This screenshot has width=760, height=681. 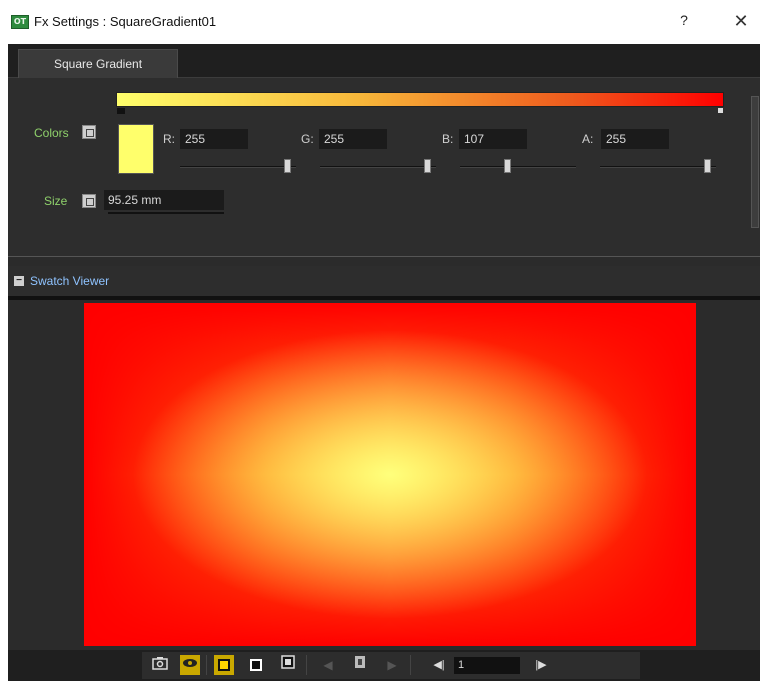 I want to click on app-logo-icon: OT, so click(x=20, y=22).